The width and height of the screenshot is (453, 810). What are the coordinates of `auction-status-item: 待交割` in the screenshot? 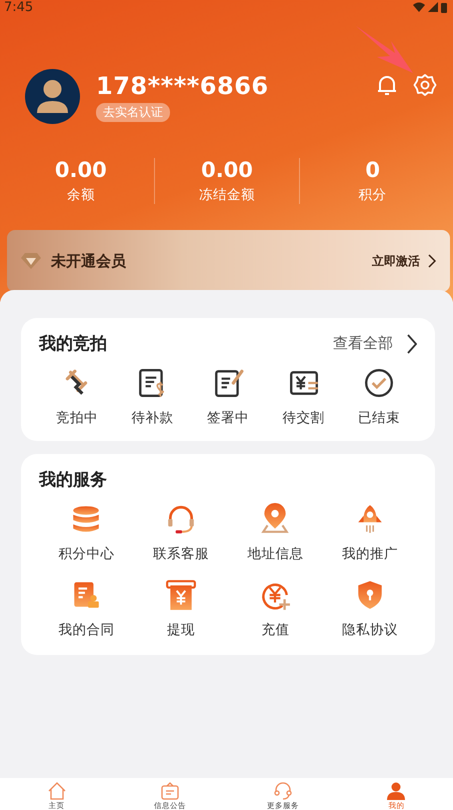 It's located at (304, 397).